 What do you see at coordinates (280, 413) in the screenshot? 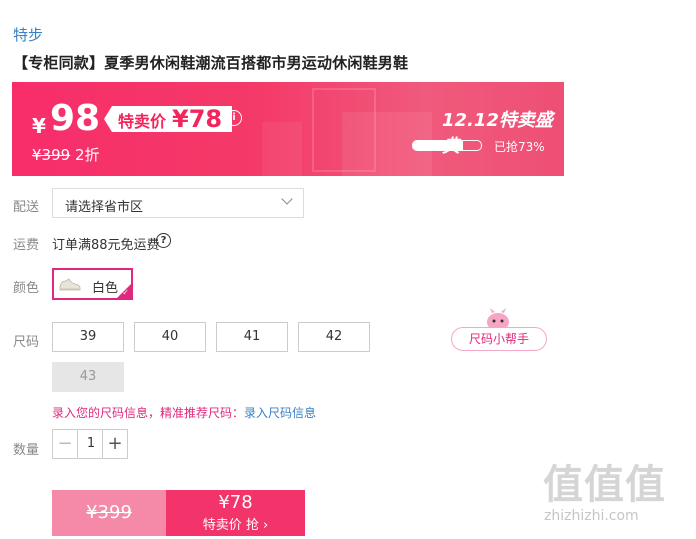
I see `size-info-link: 录入尺码信息` at bounding box center [280, 413].